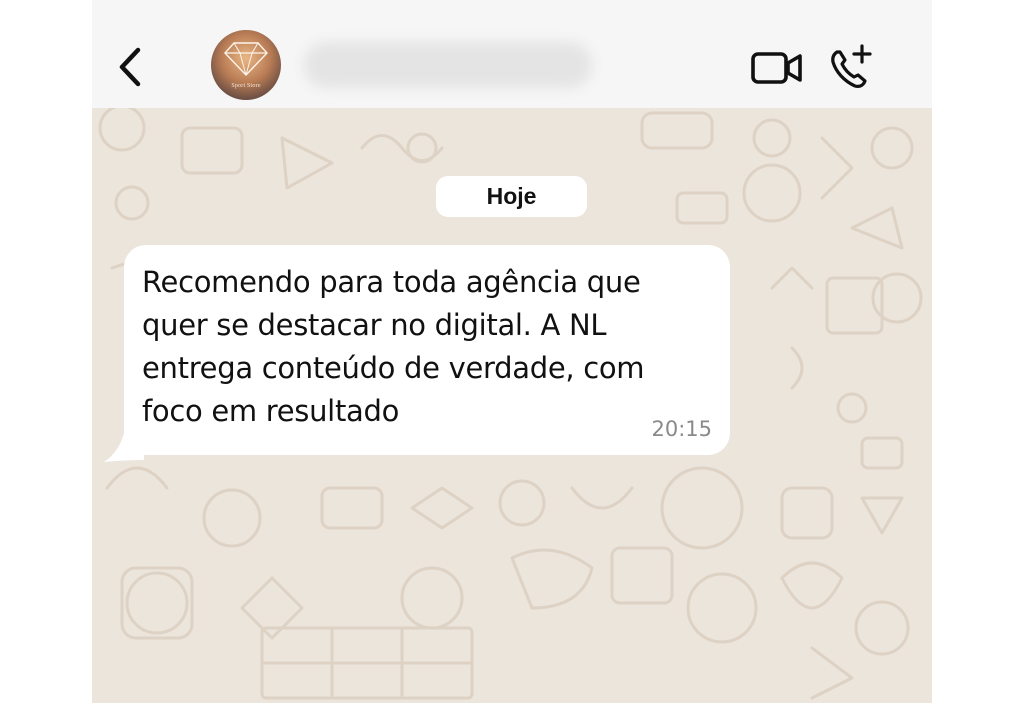 This screenshot has width=1024, height=703. I want to click on chat-header: Sport Store, so click(512, 54).